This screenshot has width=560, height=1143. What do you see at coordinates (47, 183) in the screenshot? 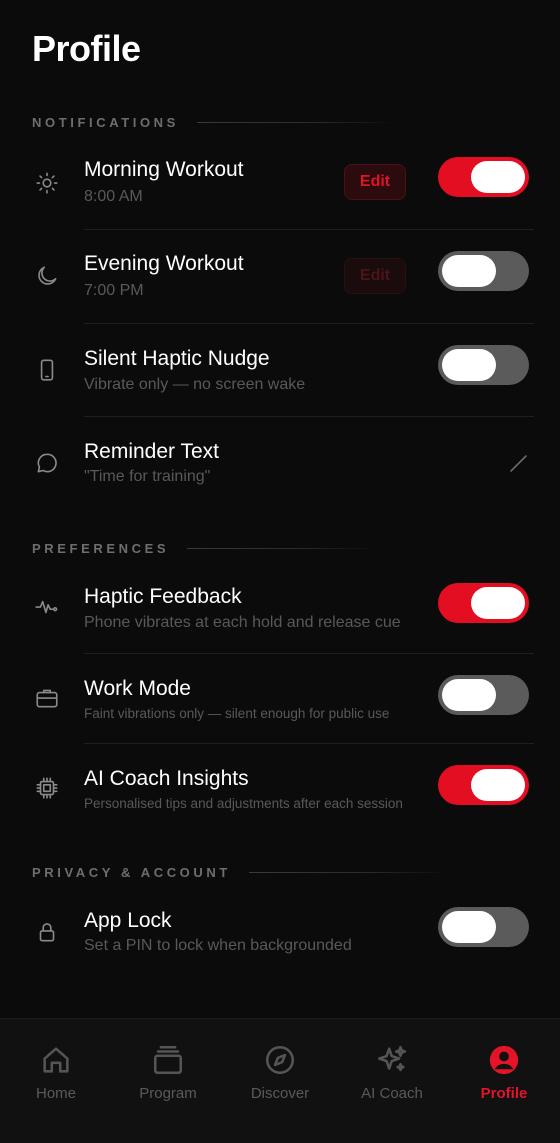
I see `sun-icon` at bounding box center [47, 183].